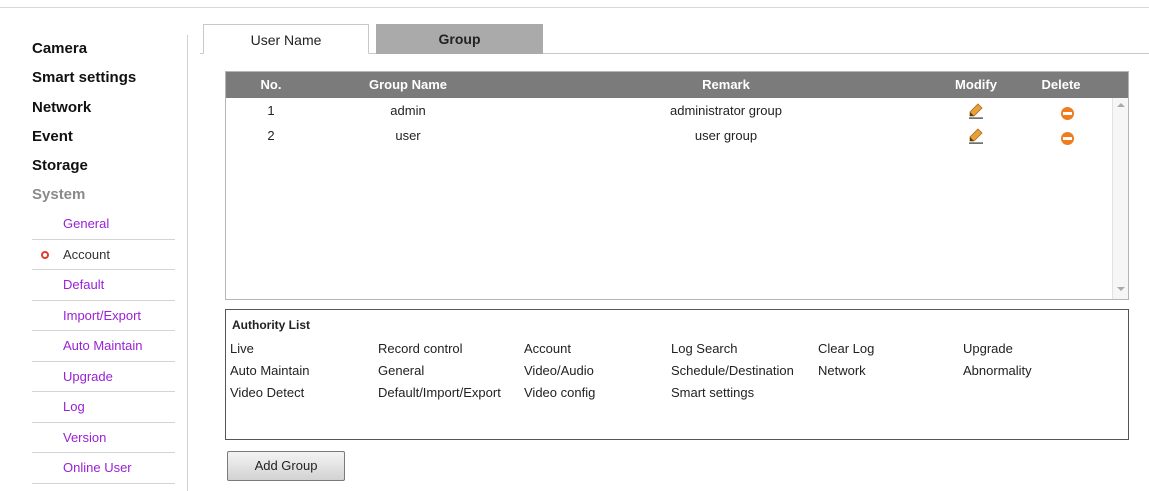 The image size is (1149, 491). What do you see at coordinates (271, 135) in the screenshot?
I see `cell-no: 2` at bounding box center [271, 135].